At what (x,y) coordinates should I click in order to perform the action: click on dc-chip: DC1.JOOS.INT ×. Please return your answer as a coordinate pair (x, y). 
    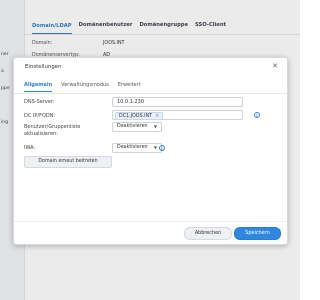
    Looking at the image, I should click on (139, 116).